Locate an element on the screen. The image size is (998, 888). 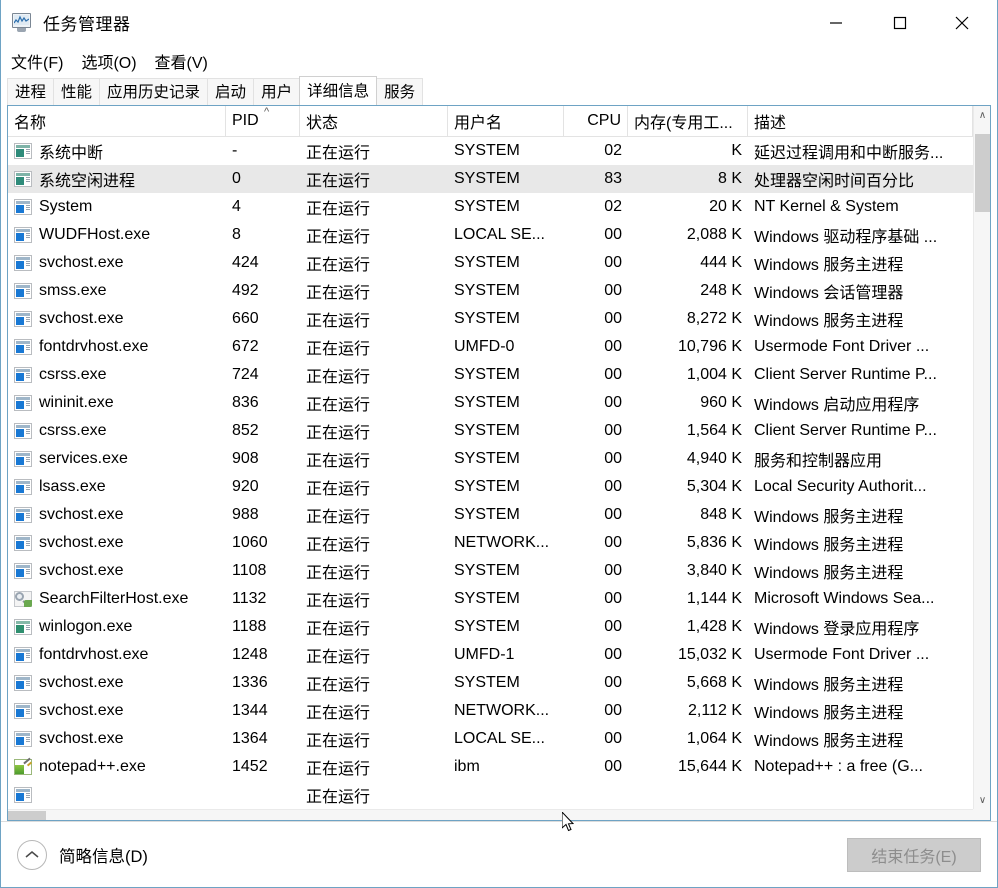
close-icon is located at coordinates (962, 22).